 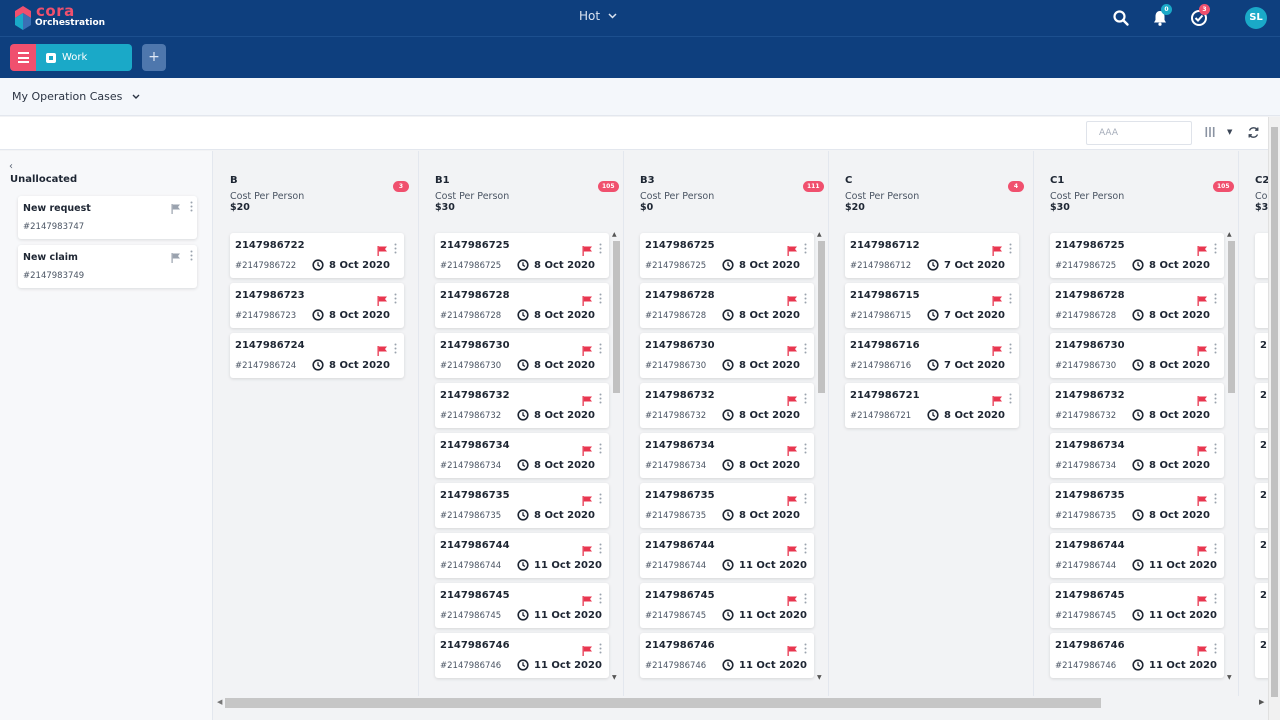 What do you see at coordinates (1253, 132) in the screenshot?
I see `refresh-icon` at bounding box center [1253, 132].